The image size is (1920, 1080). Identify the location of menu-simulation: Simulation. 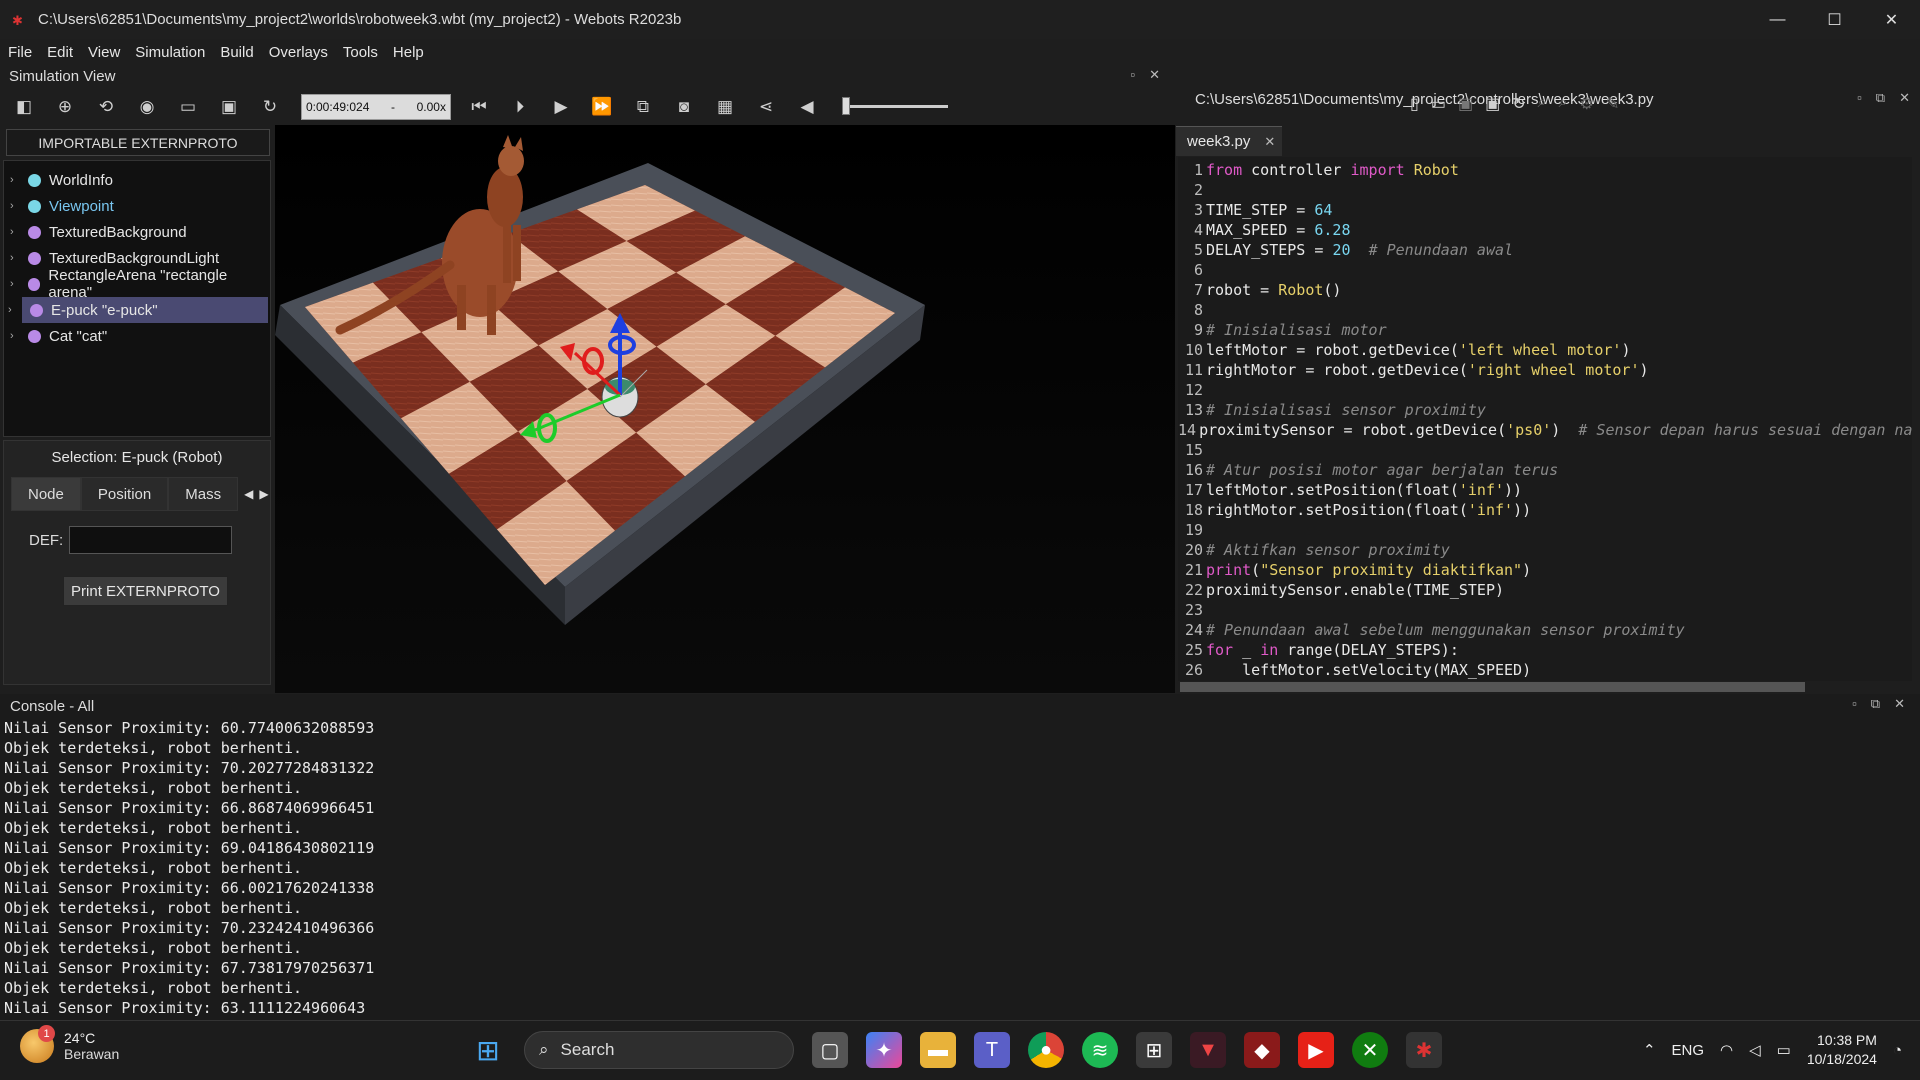
(170, 52).